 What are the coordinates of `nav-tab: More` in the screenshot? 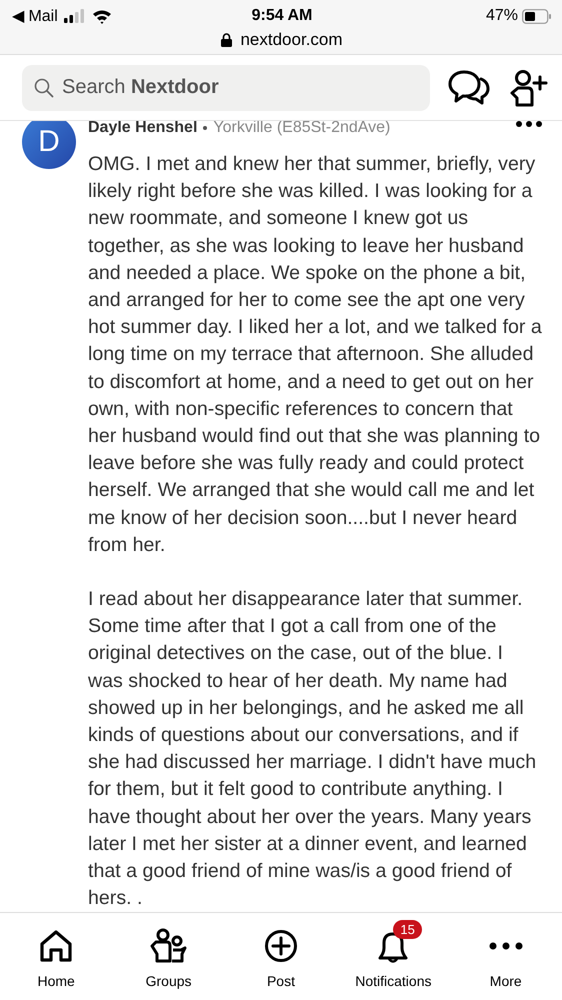 It's located at (506, 953).